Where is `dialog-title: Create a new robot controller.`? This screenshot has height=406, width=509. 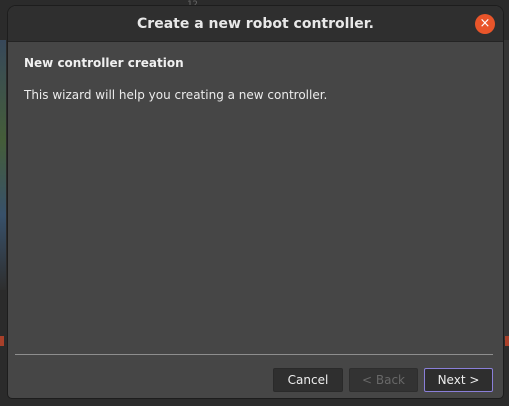
dialog-title: Create a new robot controller. is located at coordinates (255, 24).